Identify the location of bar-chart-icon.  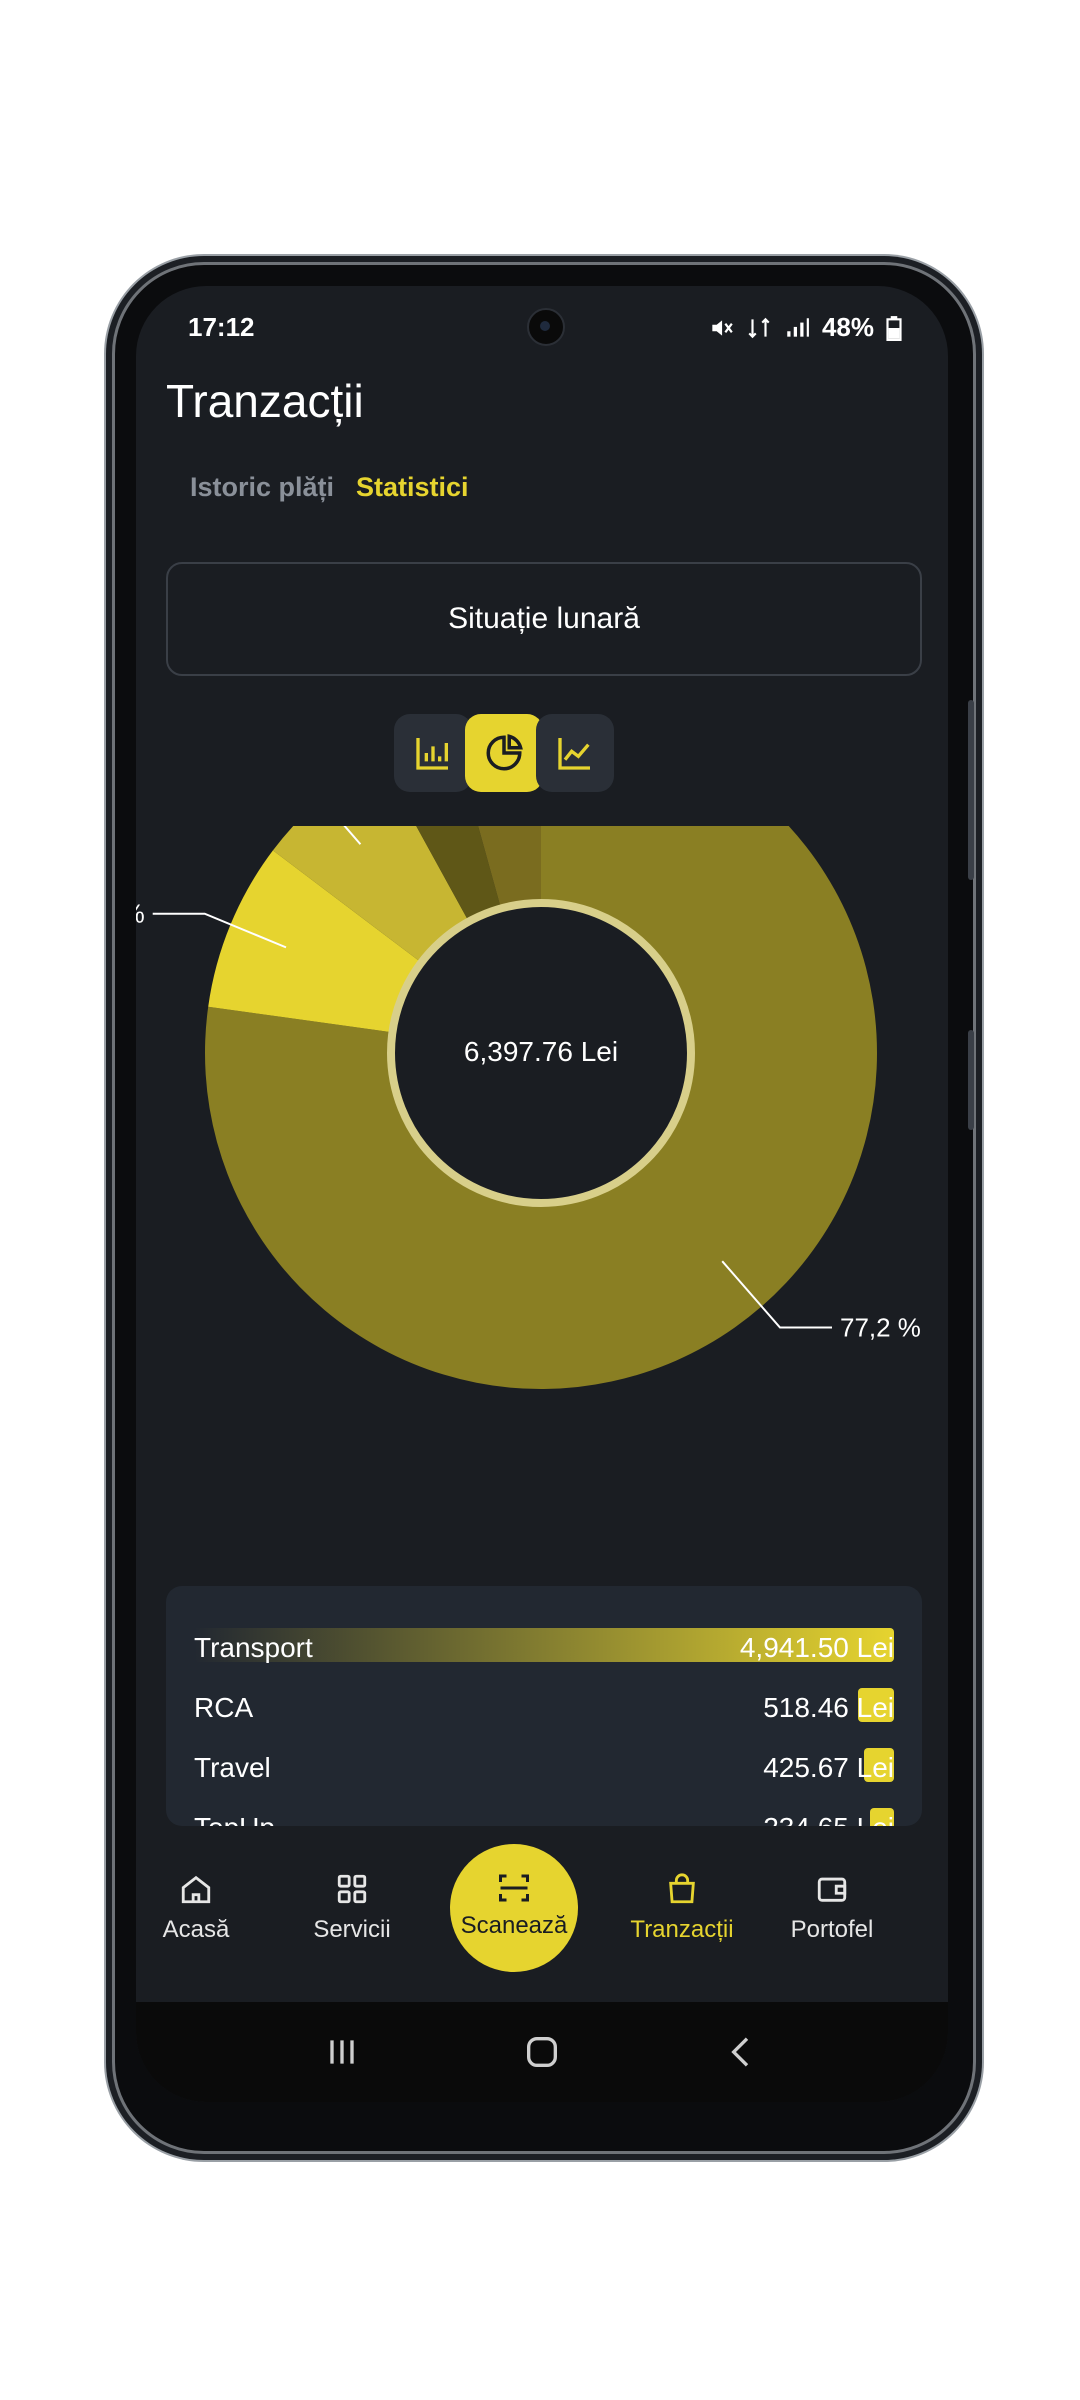
(432, 754).